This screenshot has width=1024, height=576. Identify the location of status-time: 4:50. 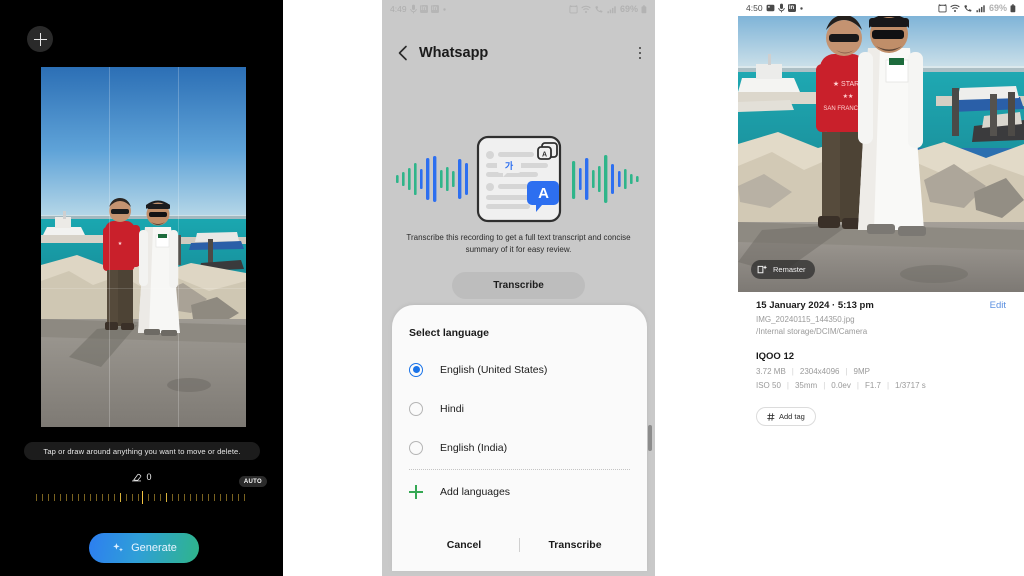
(754, 8).